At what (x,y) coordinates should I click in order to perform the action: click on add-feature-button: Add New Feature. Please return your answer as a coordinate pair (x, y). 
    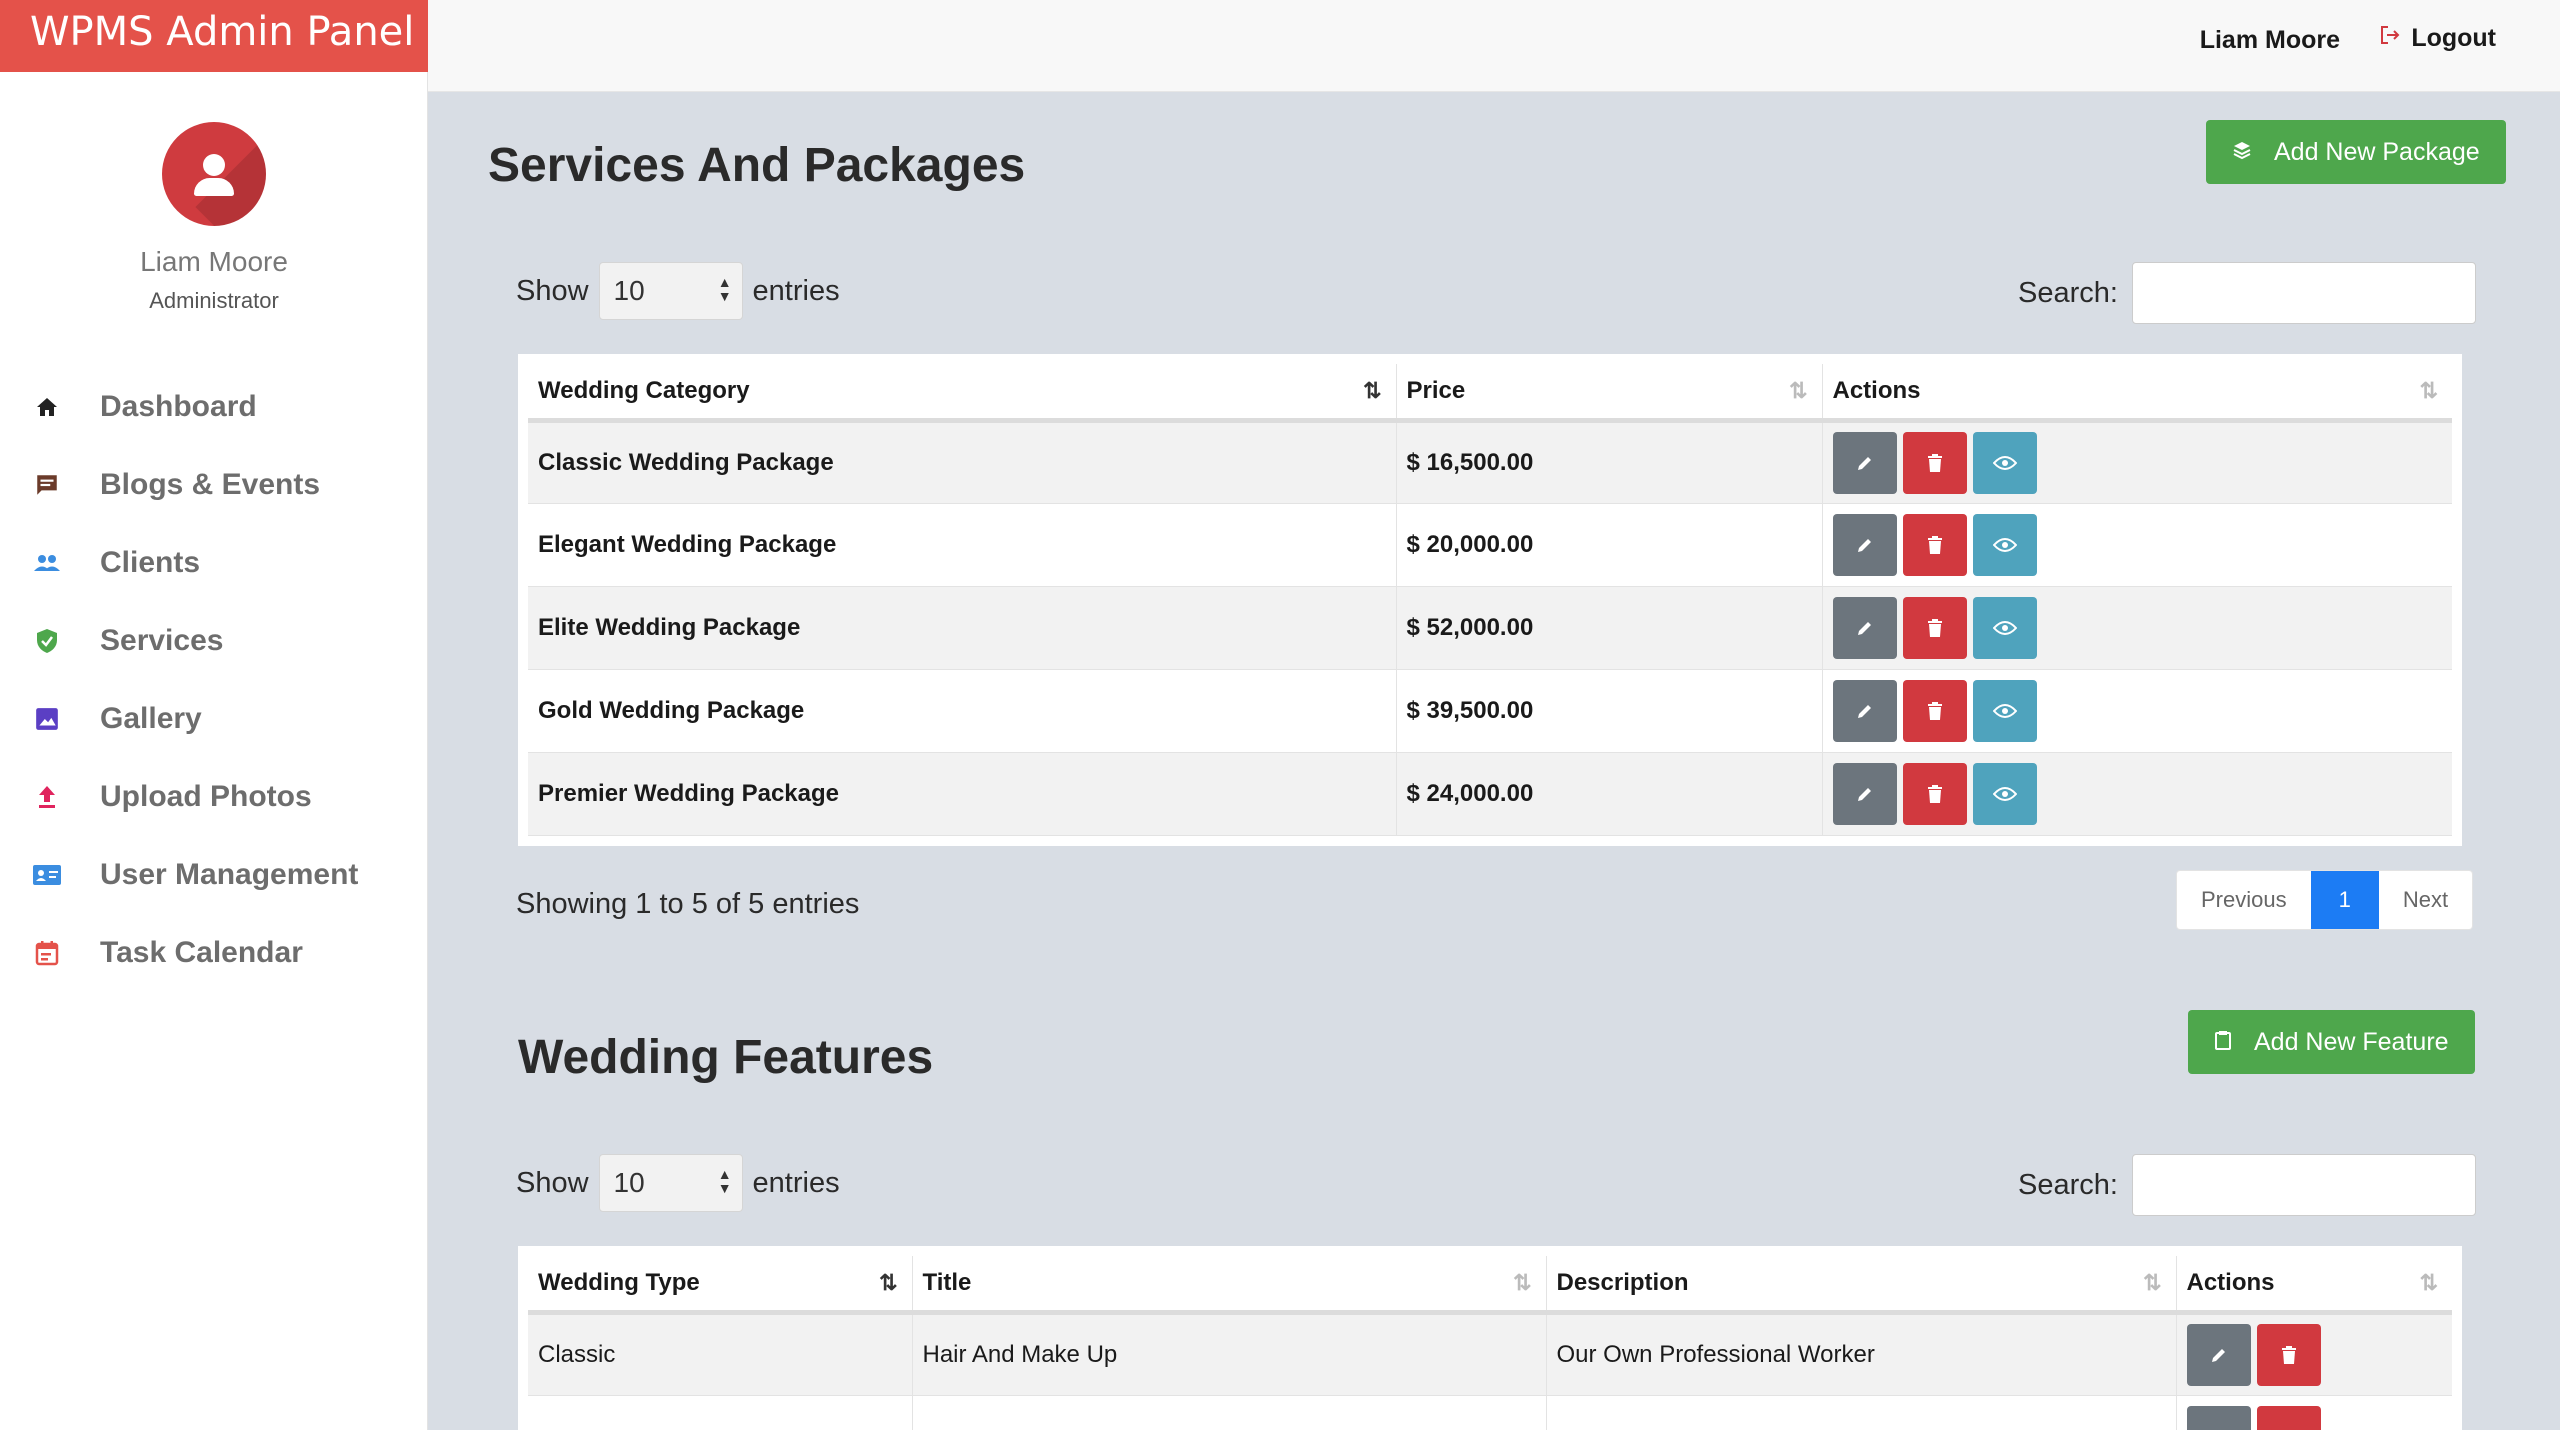
    Looking at the image, I should click on (2331, 1042).